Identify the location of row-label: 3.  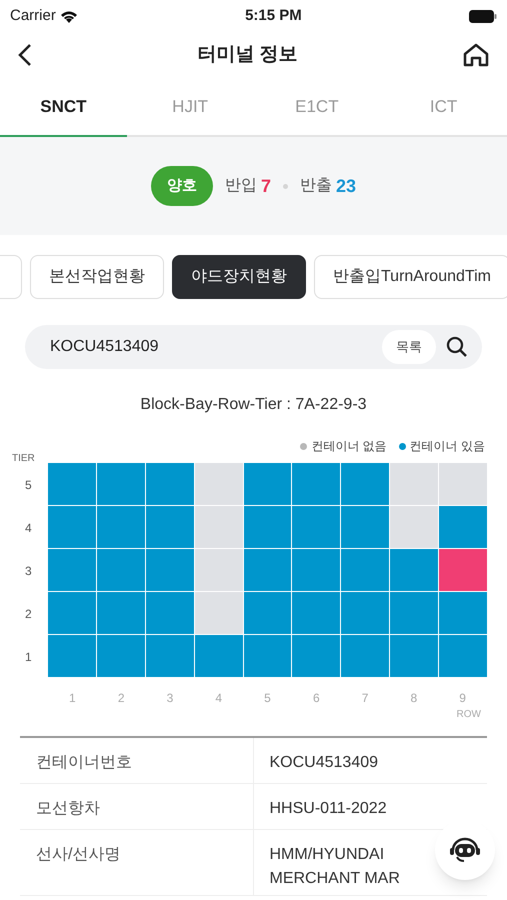
(170, 698).